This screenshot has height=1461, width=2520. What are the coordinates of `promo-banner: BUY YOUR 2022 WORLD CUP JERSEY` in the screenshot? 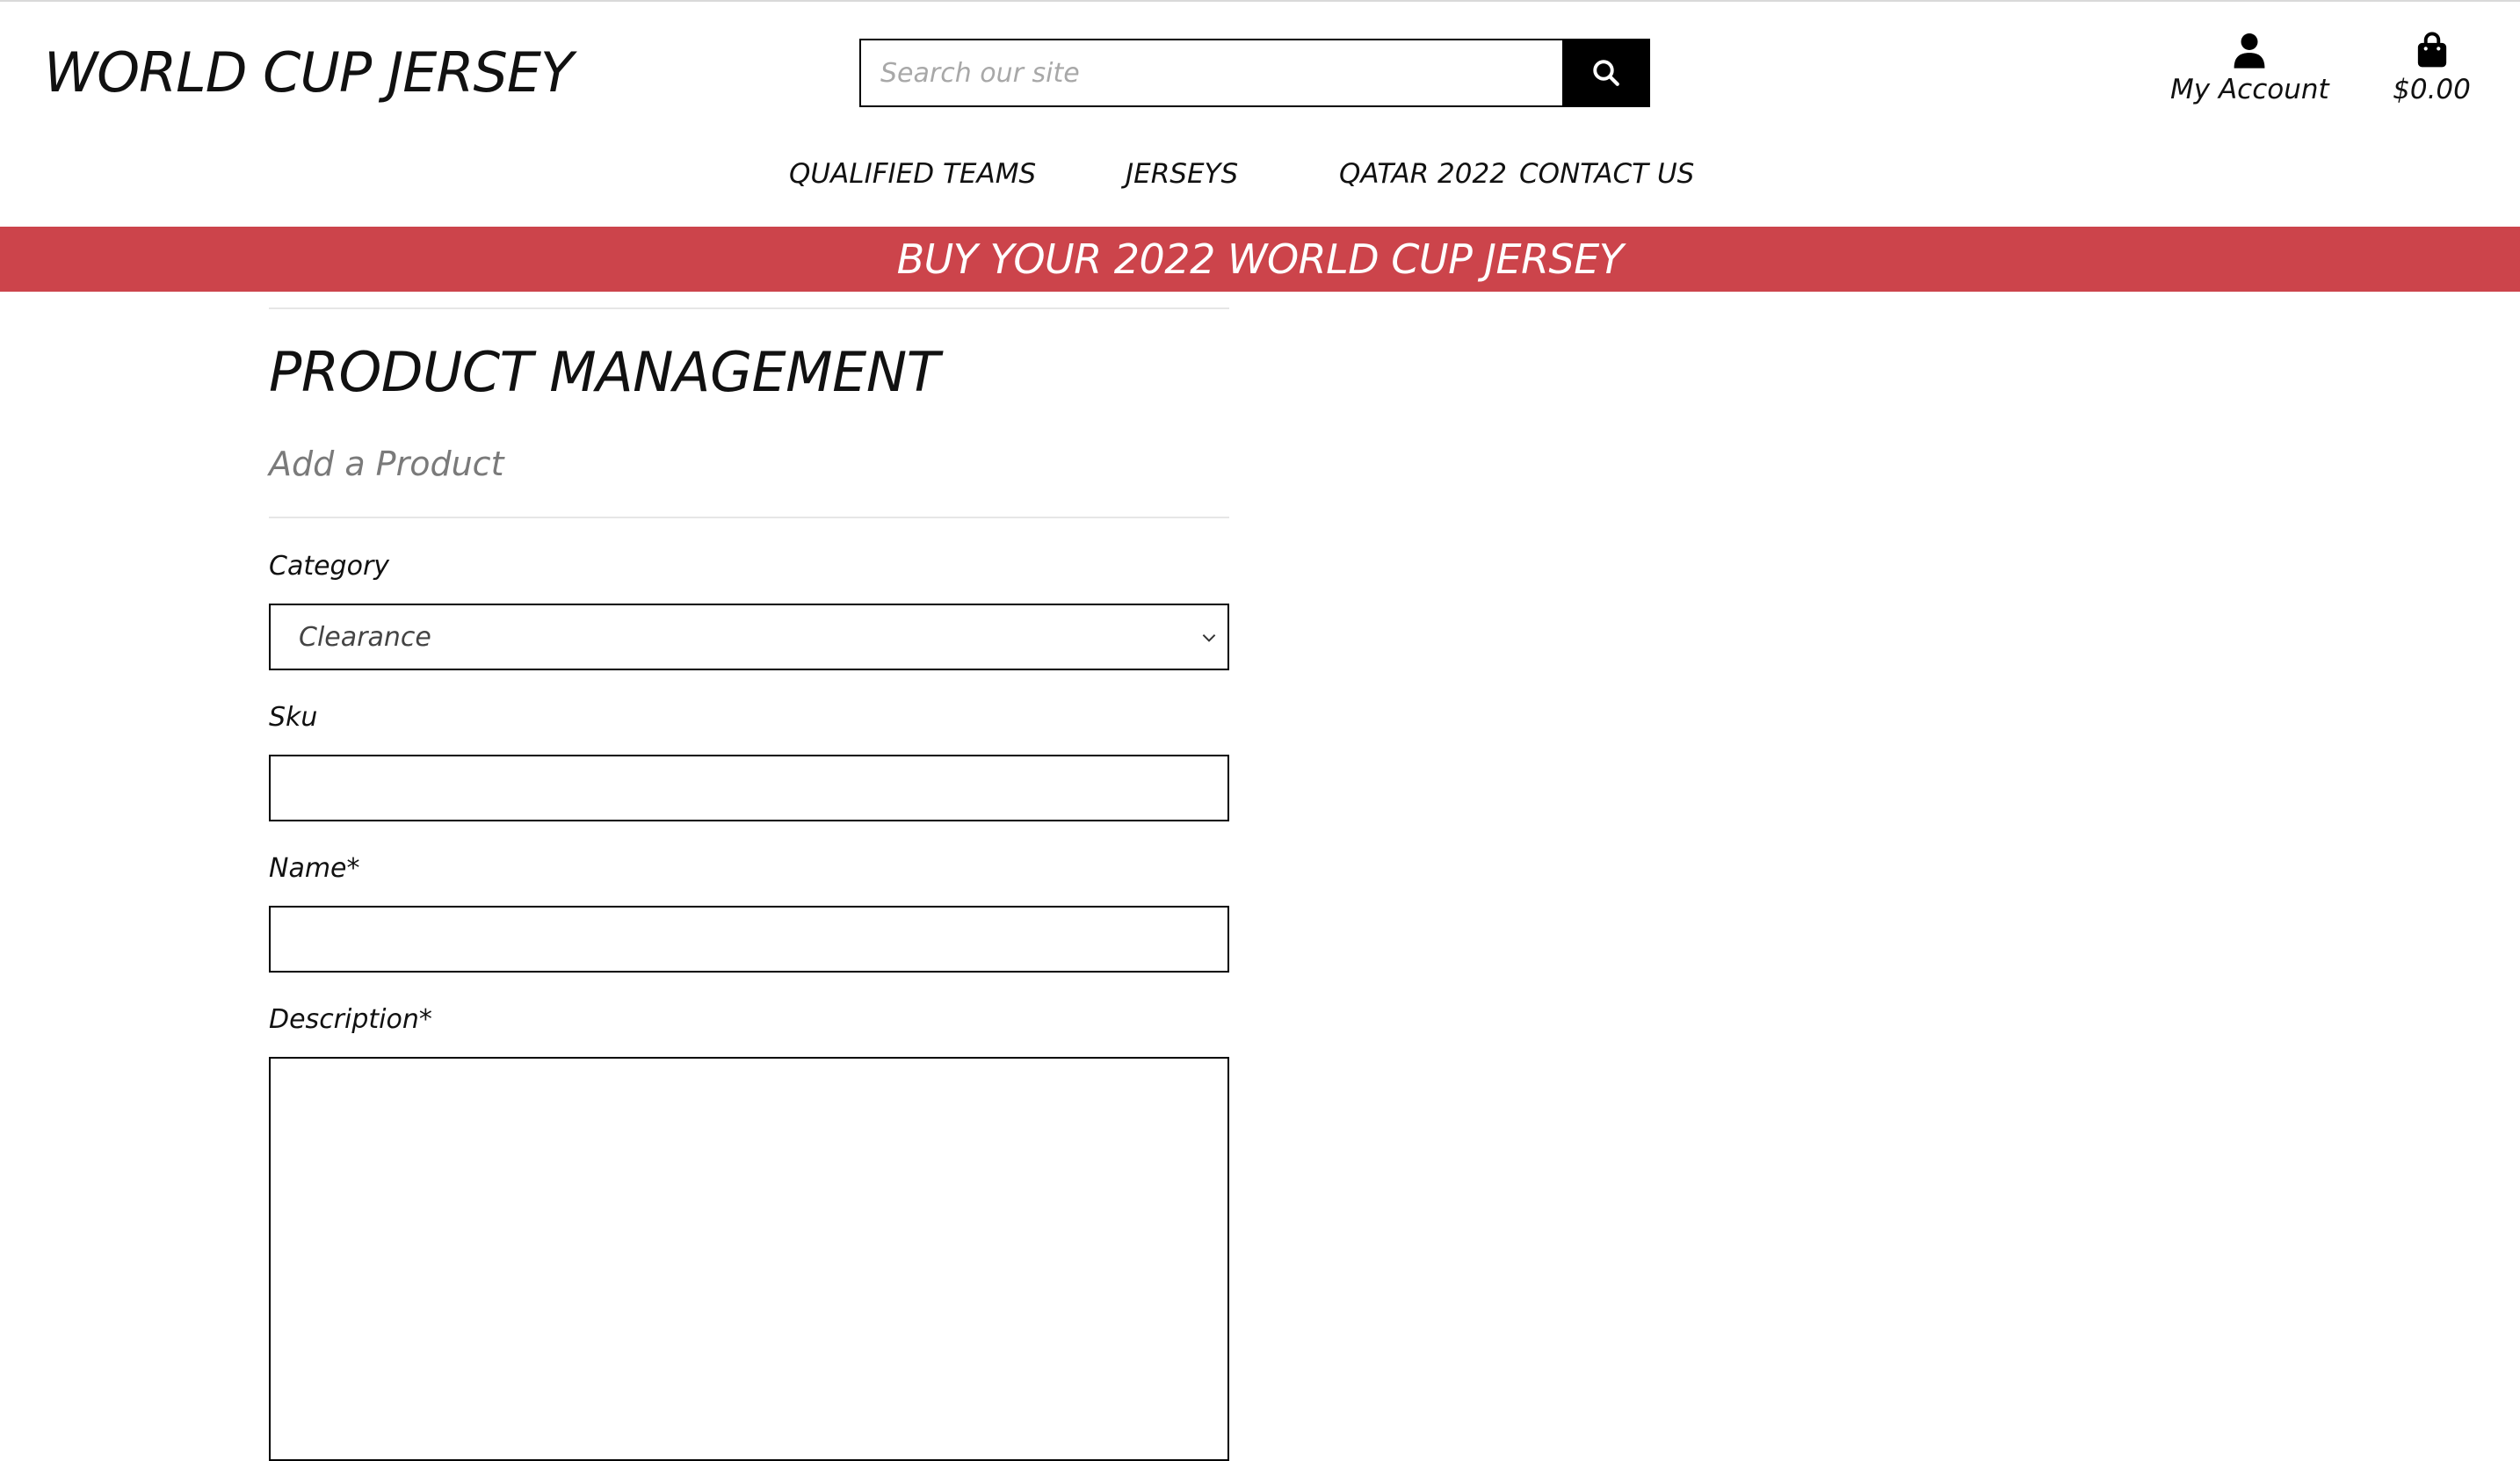 It's located at (1260, 259).